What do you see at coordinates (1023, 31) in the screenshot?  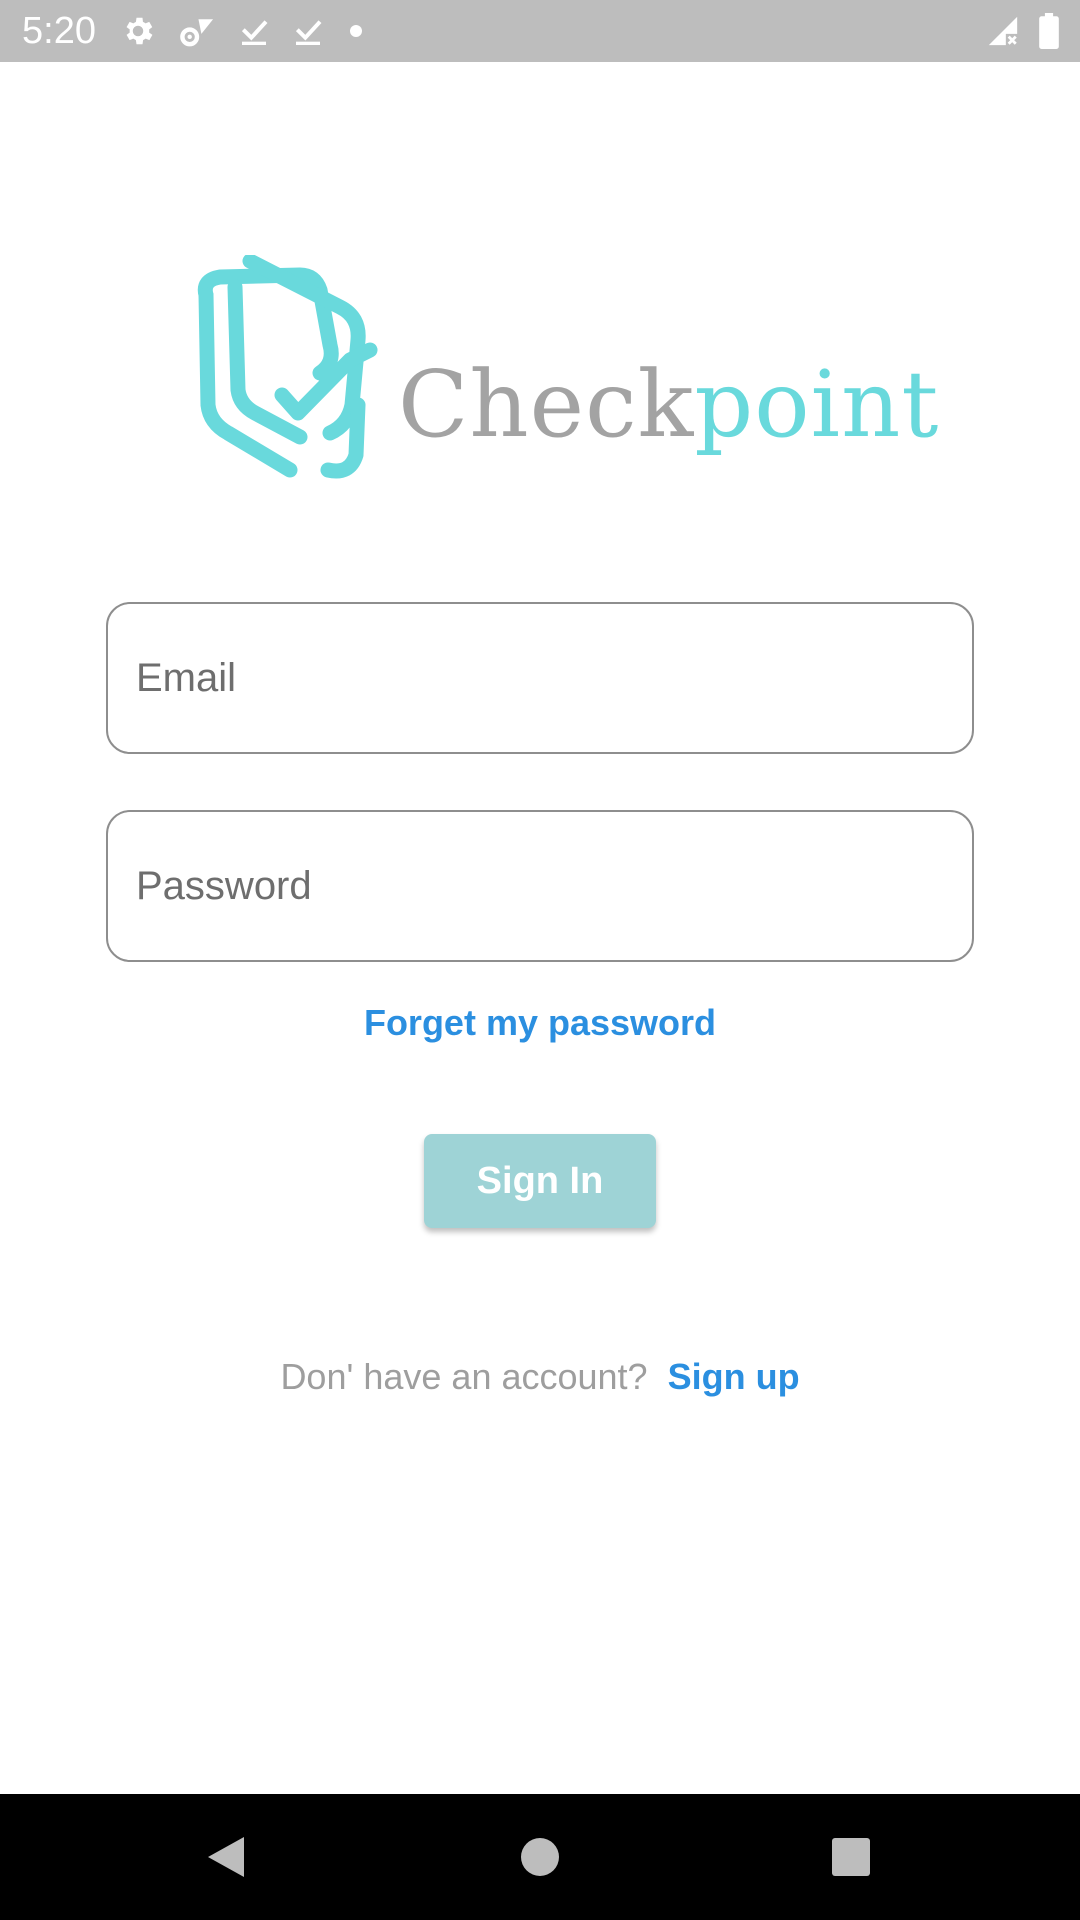 I see `system-icons` at bounding box center [1023, 31].